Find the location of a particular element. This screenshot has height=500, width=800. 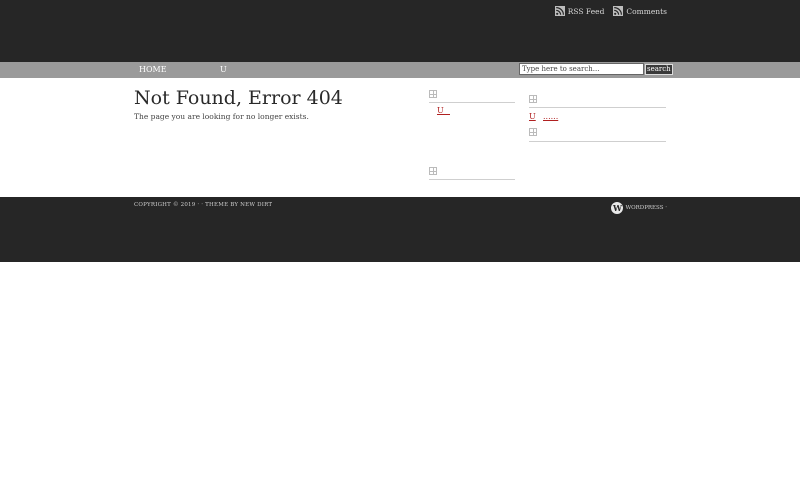

link-underline is located at coordinates (443, 114).